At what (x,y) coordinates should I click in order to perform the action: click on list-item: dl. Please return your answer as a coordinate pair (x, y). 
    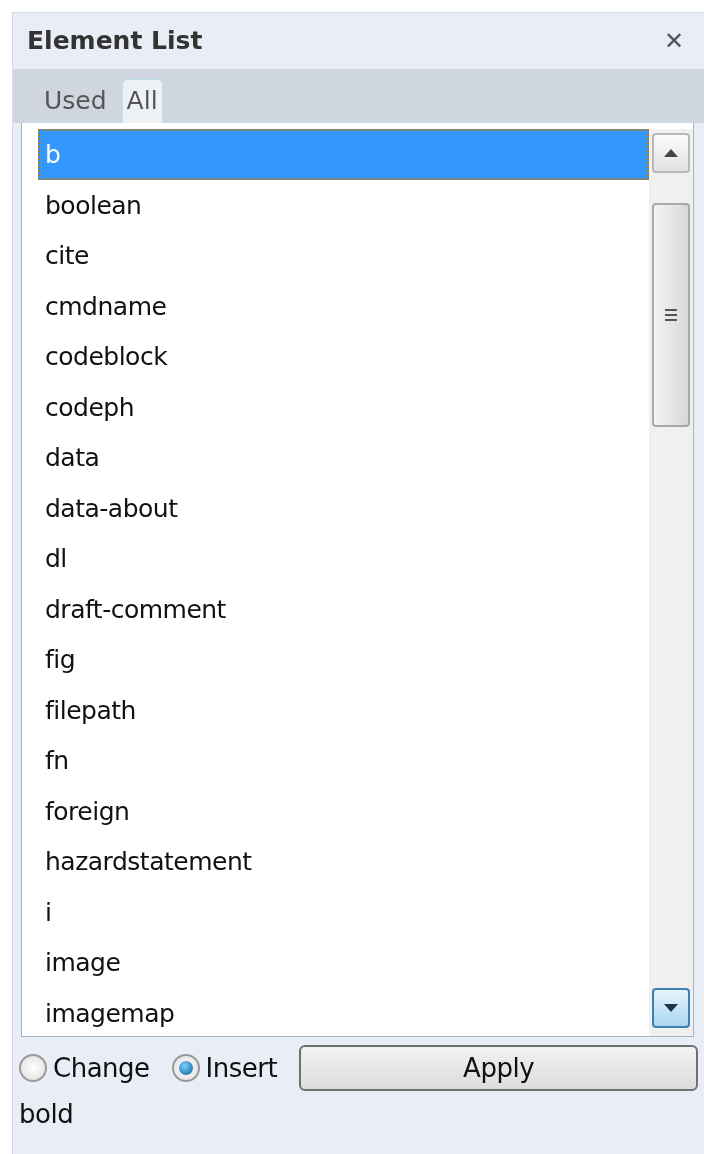
    Looking at the image, I should click on (343, 558).